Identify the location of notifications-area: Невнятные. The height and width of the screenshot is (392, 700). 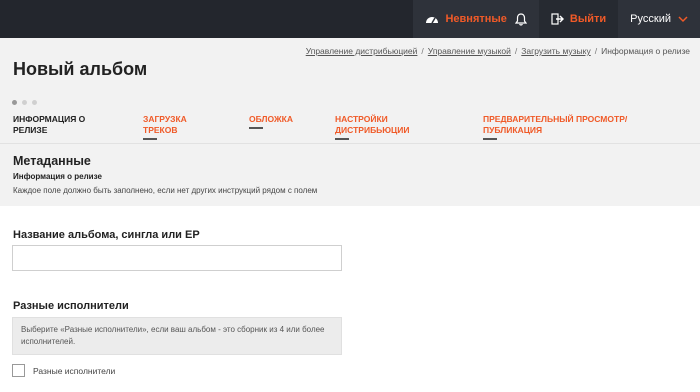
(476, 19).